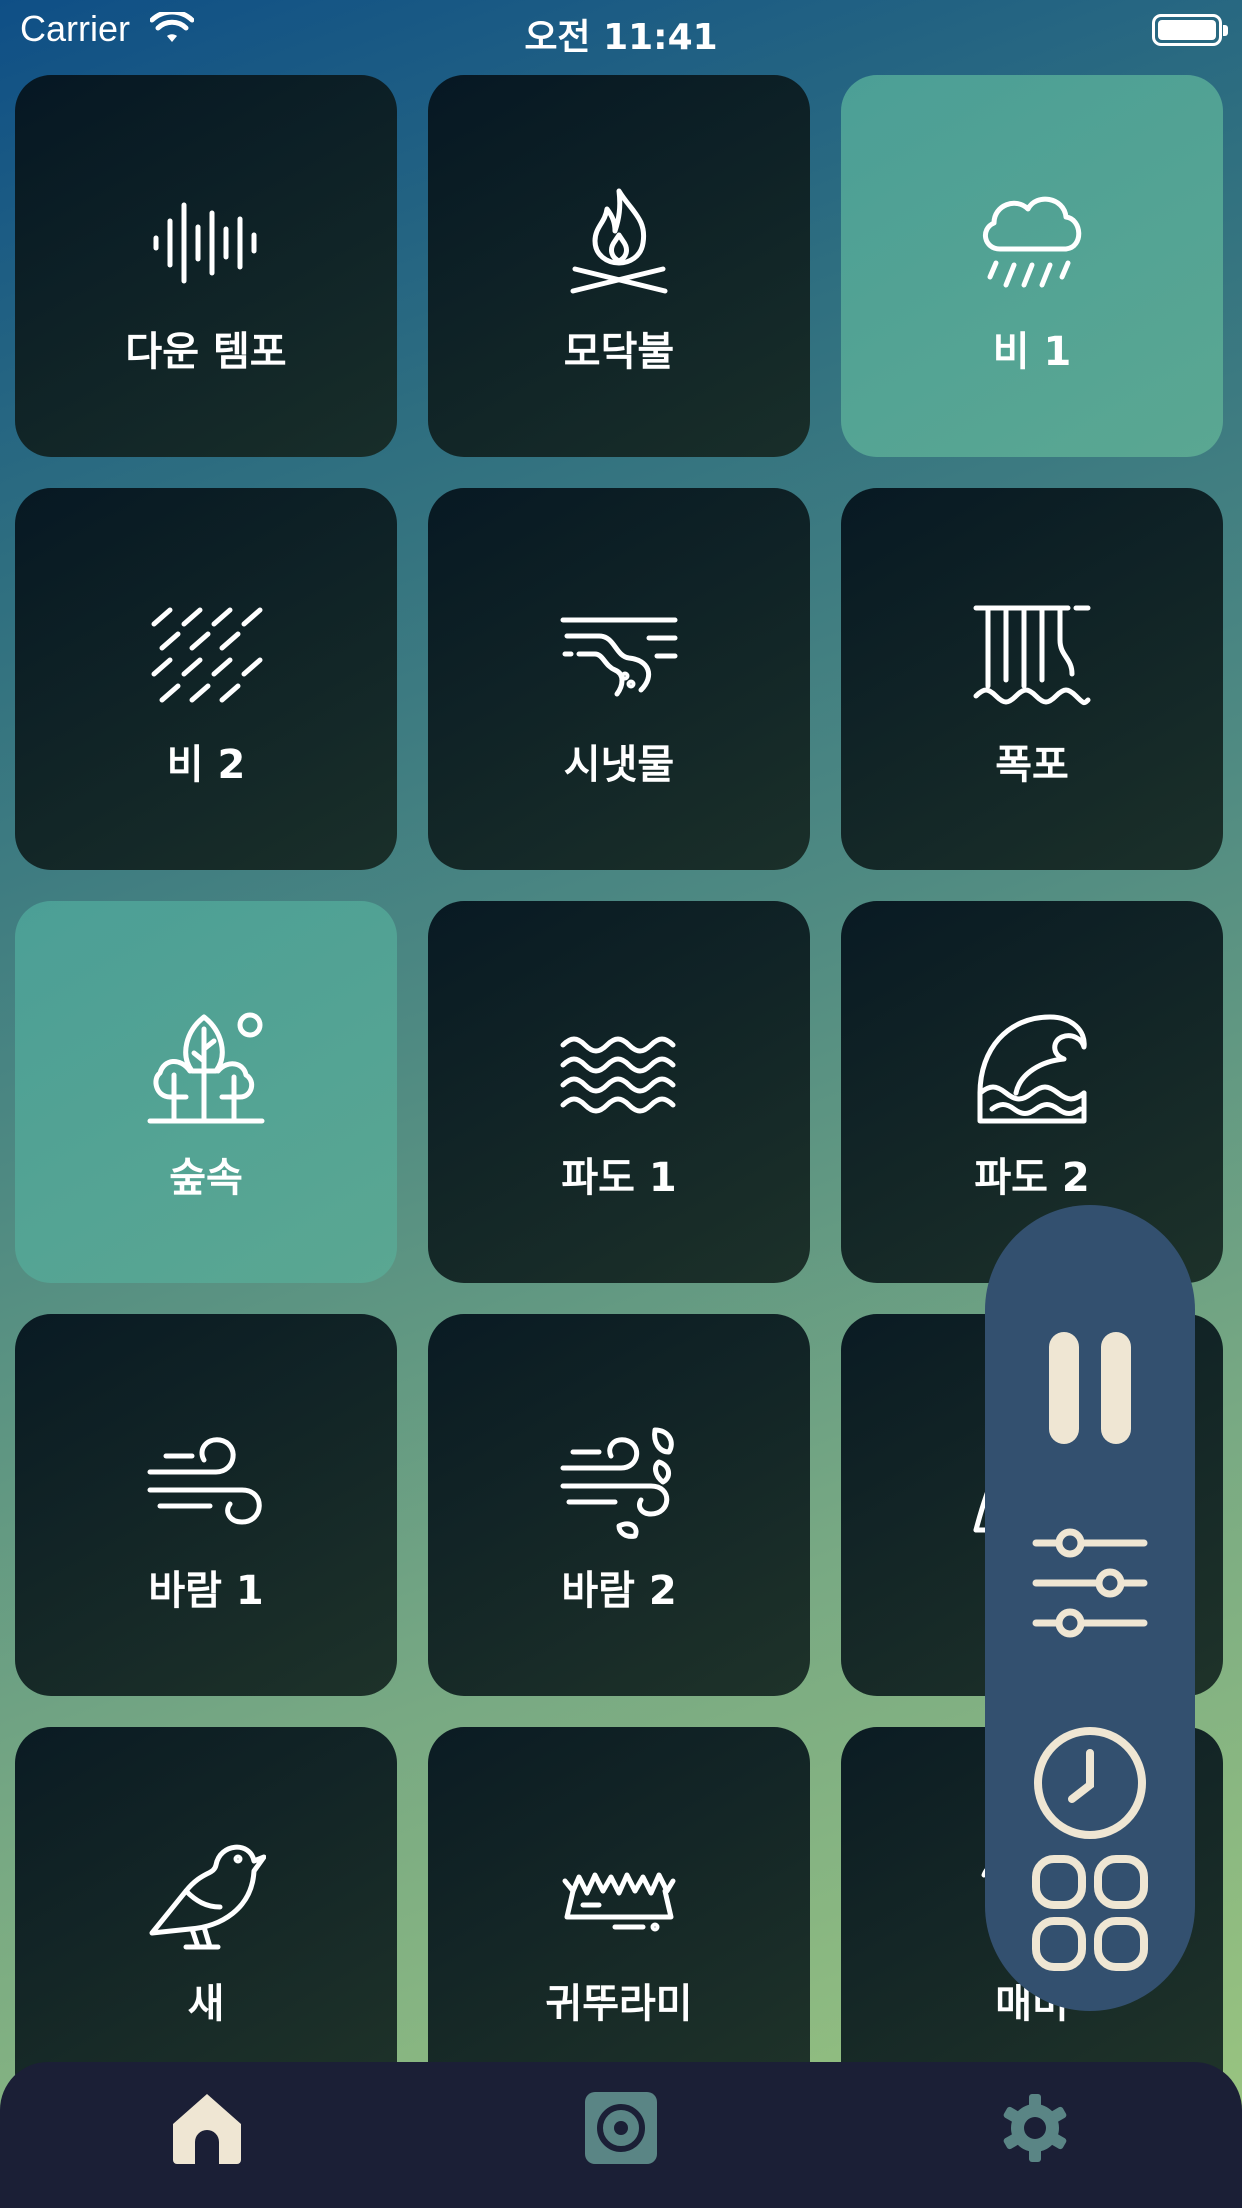  Describe the element at coordinates (206, 1482) in the screenshot. I see `wind-icon` at that location.